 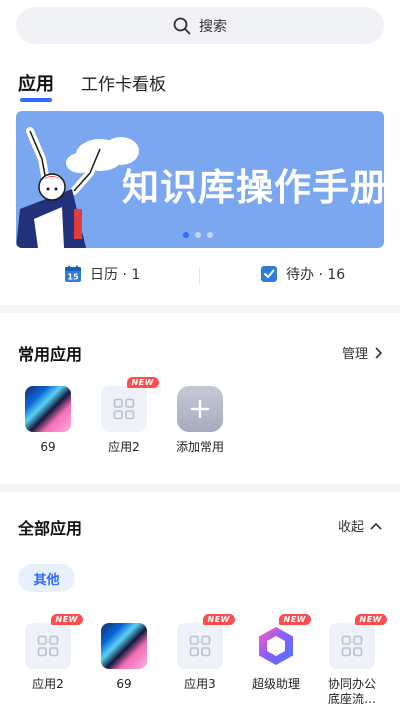 I want to click on todo-entry: 待办 · 16, so click(x=302, y=274).